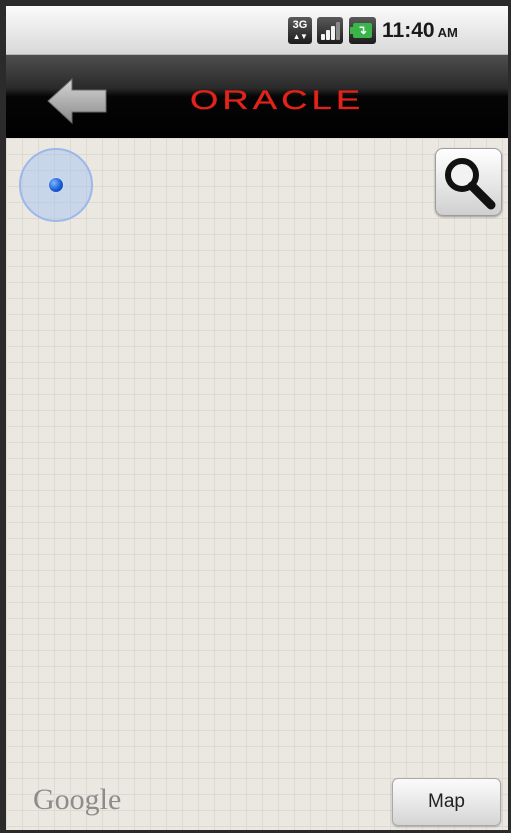 This screenshot has height=833, width=511. What do you see at coordinates (447, 32) in the screenshot?
I see `clock-ampm: AM` at bounding box center [447, 32].